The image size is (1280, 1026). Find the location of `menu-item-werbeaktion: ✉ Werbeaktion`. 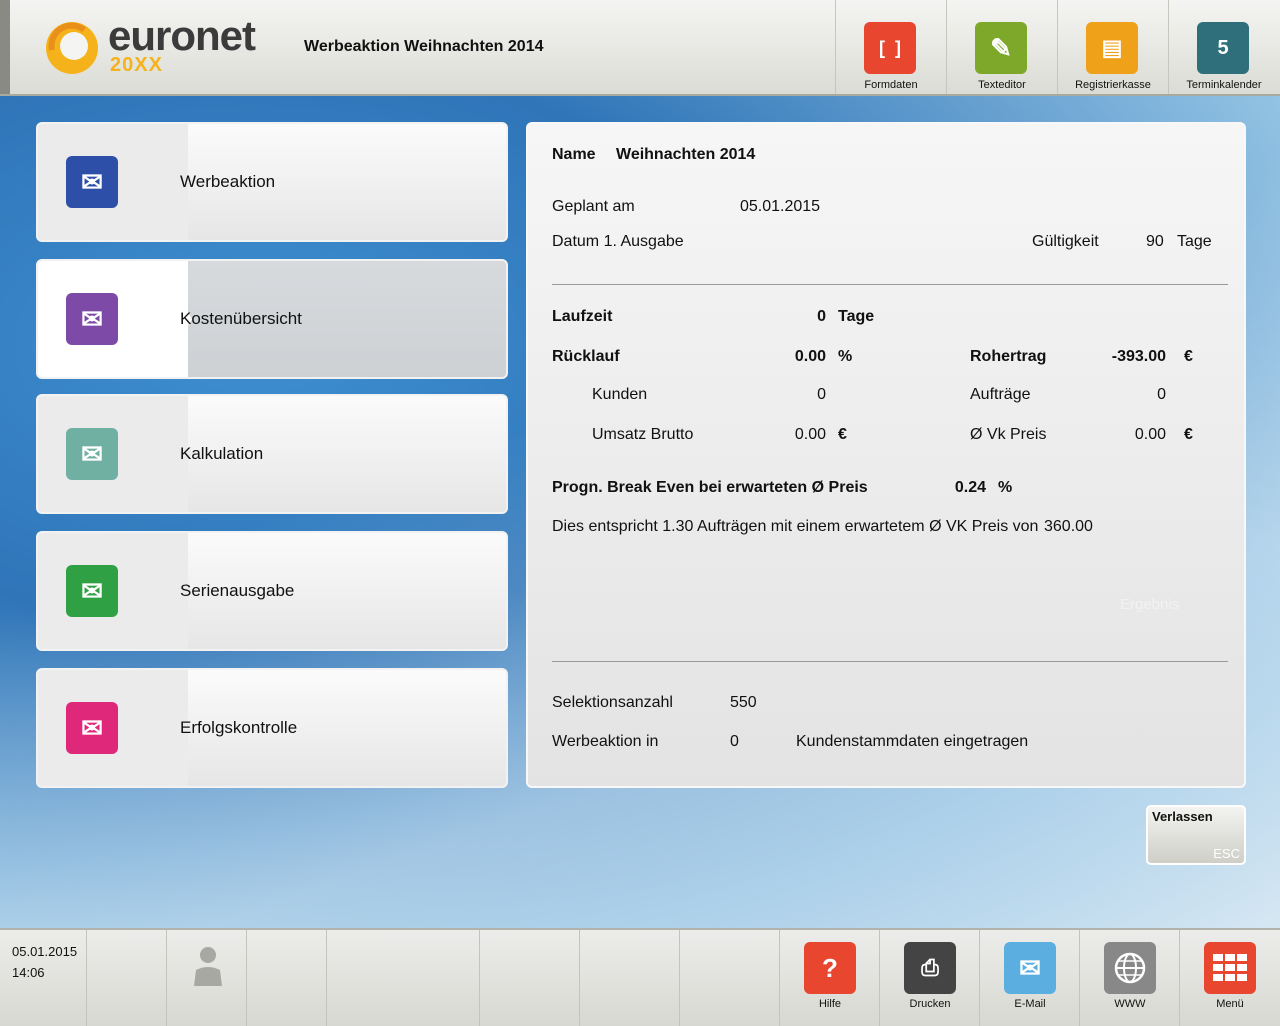

menu-item-werbeaktion: ✉ Werbeaktion is located at coordinates (272, 182).